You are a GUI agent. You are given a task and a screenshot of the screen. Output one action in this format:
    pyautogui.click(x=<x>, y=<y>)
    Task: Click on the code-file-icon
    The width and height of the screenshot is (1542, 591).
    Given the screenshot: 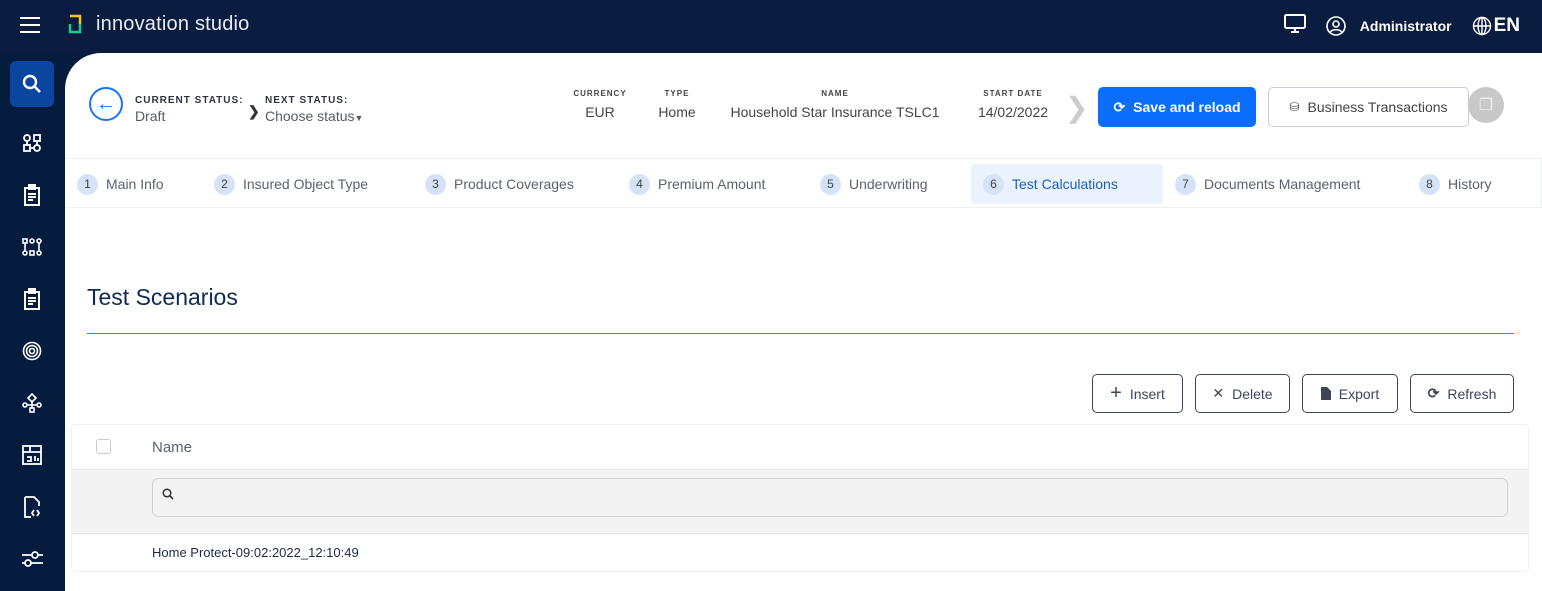 What is the action you would take?
    pyautogui.click(x=32, y=507)
    